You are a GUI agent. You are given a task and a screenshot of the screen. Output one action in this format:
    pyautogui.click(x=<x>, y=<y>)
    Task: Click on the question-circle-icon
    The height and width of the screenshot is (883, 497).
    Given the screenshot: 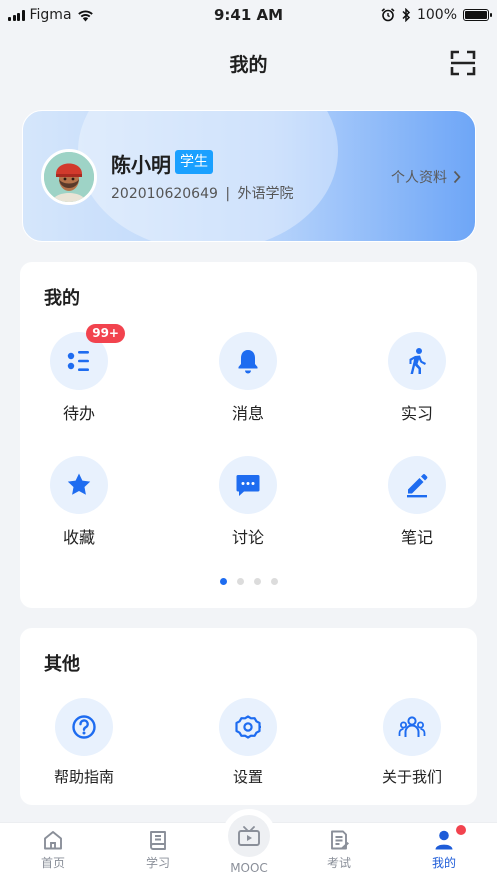 What is the action you would take?
    pyautogui.click(x=84, y=727)
    